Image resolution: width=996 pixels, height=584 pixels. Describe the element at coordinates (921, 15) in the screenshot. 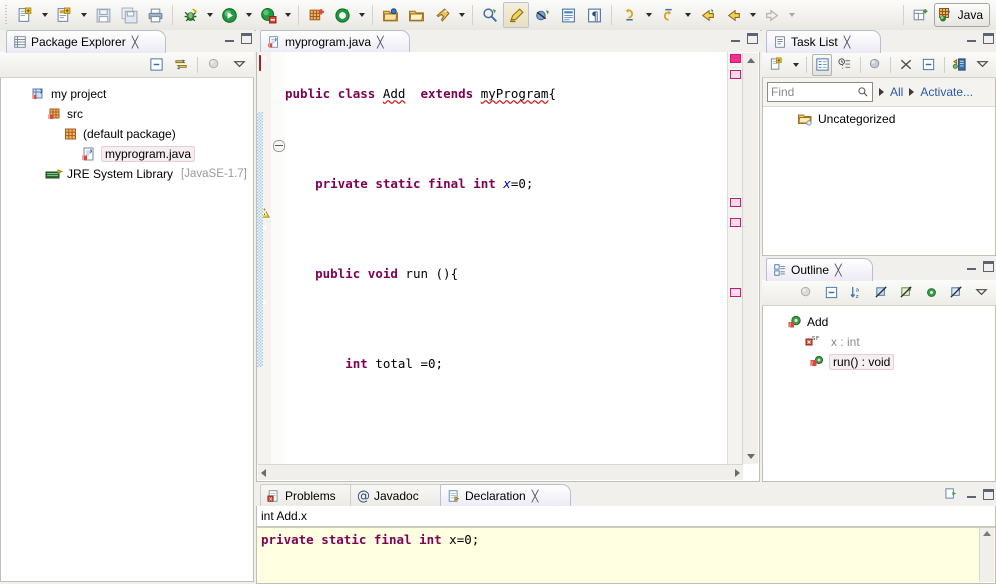

I see `open-perspective-button` at that location.